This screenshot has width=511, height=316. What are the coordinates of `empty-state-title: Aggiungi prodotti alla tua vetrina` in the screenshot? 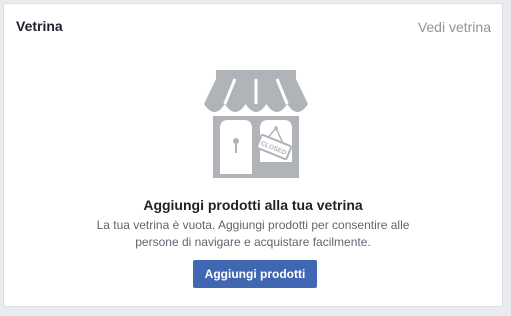 It's located at (253, 205).